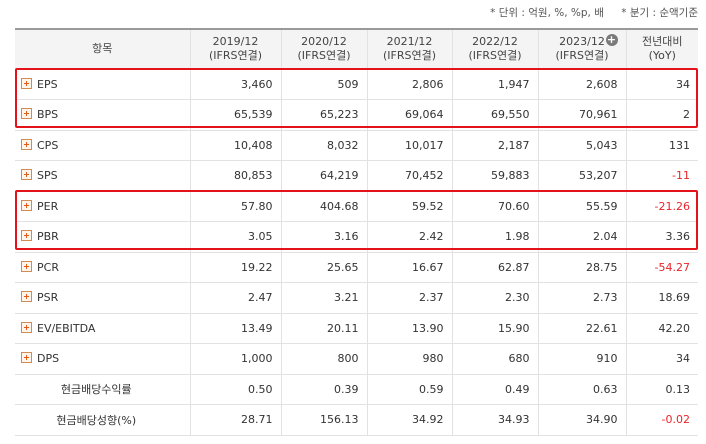 The width and height of the screenshot is (706, 444). Describe the element at coordinates (323, 237) in the screenshot. I see `value-cell: 3.16` at that location.